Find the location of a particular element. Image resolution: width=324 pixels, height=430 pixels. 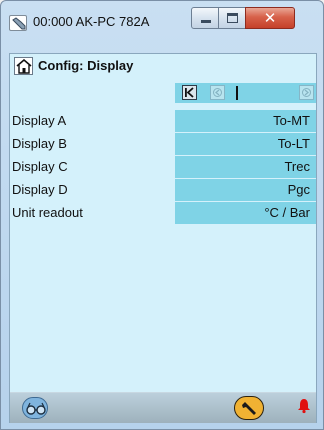

next-page-icon is located at coordinates (306, 92).